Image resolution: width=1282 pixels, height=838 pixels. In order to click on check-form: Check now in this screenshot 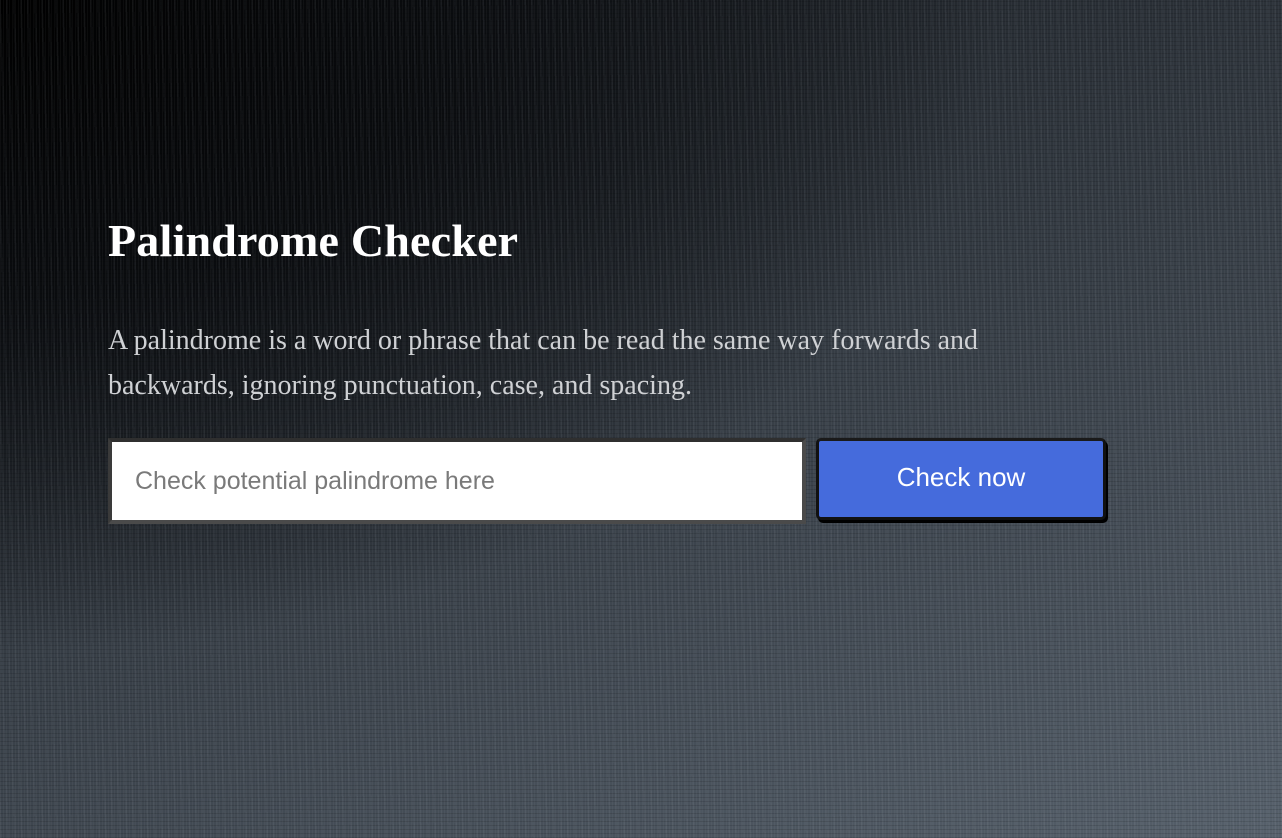, I will do `click(607, 481)`.